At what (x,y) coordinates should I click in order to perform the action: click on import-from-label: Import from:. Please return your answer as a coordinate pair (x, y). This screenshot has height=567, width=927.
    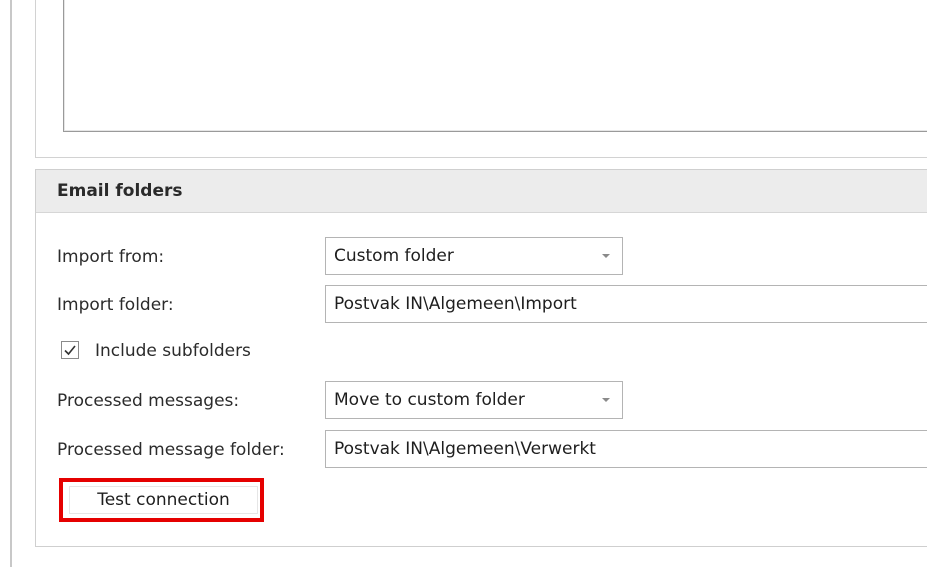
    Looking at the image, I should click on (111, 257).